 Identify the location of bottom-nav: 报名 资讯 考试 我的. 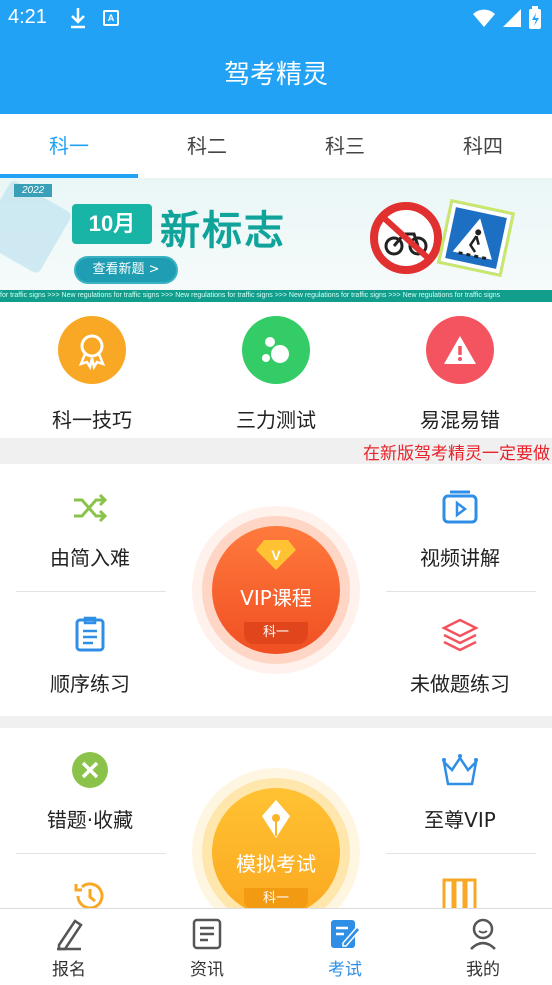
(276, 946).